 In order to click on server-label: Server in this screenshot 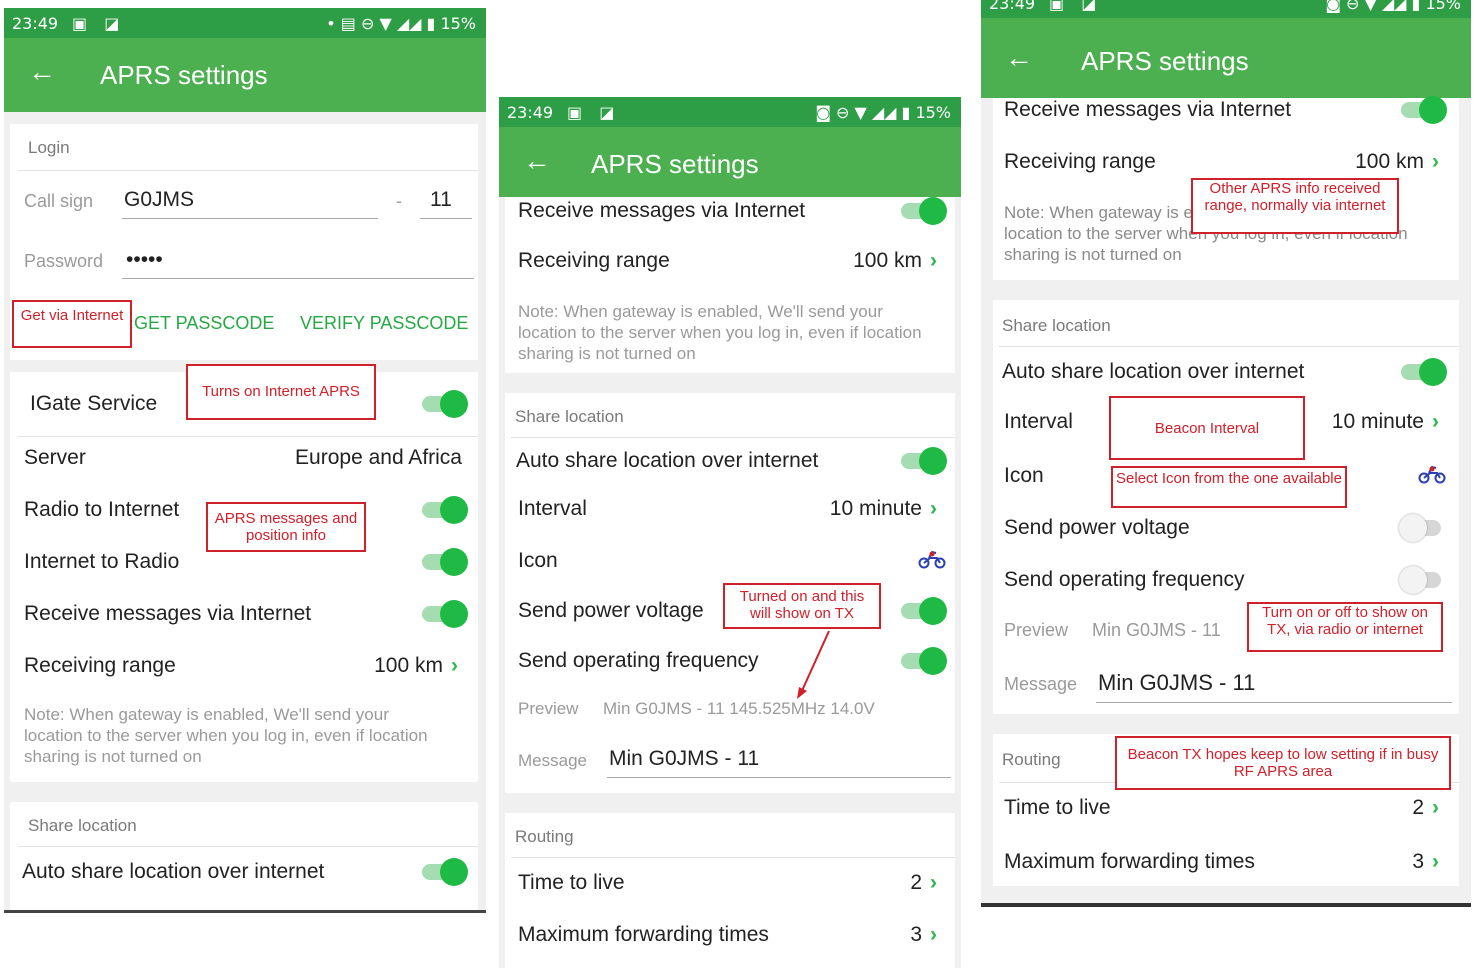, I will do `click(55, 457)`.